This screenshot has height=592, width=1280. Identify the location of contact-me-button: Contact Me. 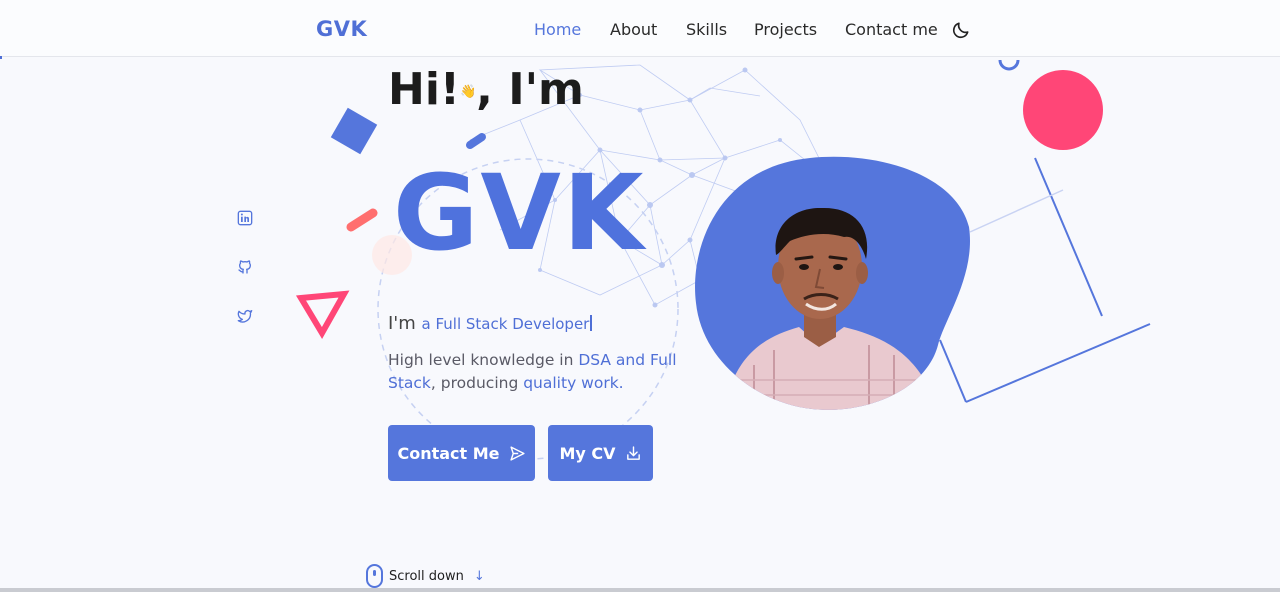
(461, 453).